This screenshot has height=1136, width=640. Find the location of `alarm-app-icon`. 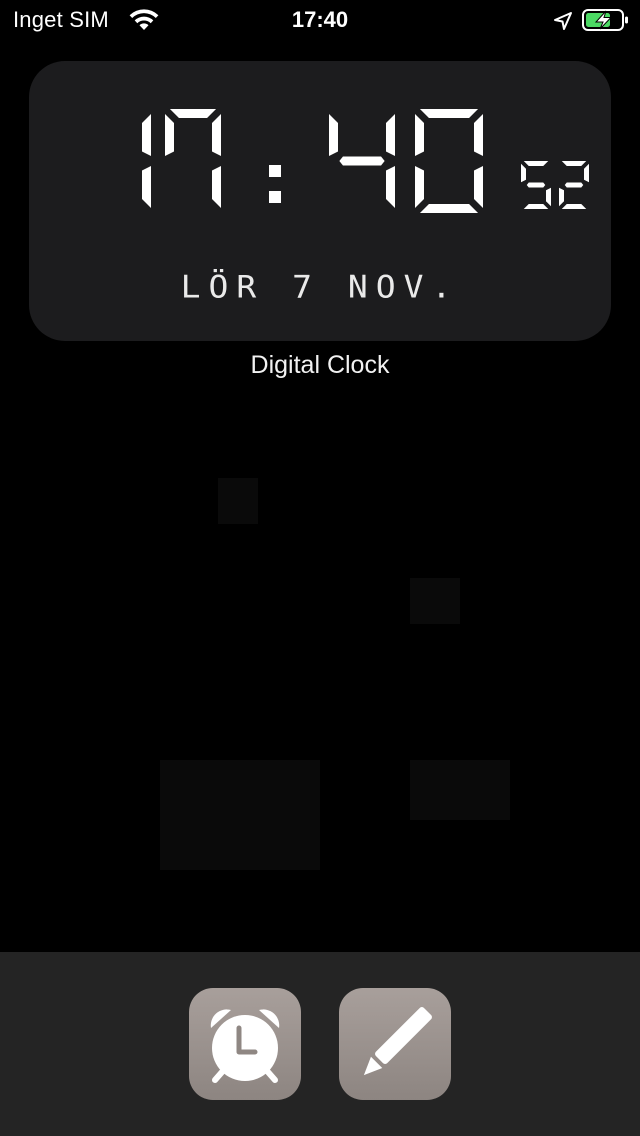

alarm-app-icon is located at coordinates (245, 1044).